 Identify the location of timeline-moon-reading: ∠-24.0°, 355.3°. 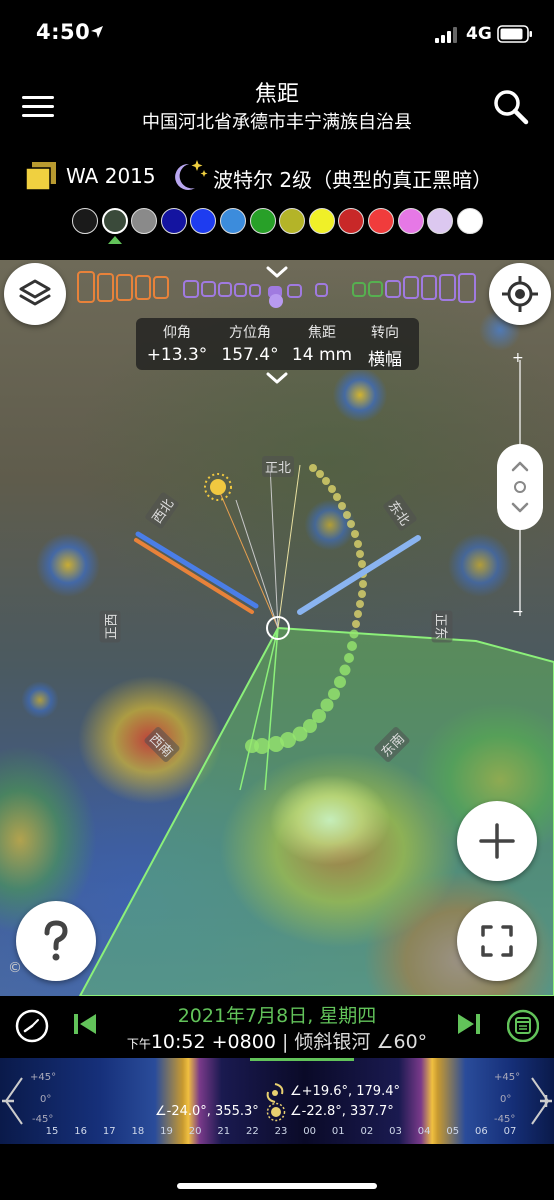
(207, 1111).